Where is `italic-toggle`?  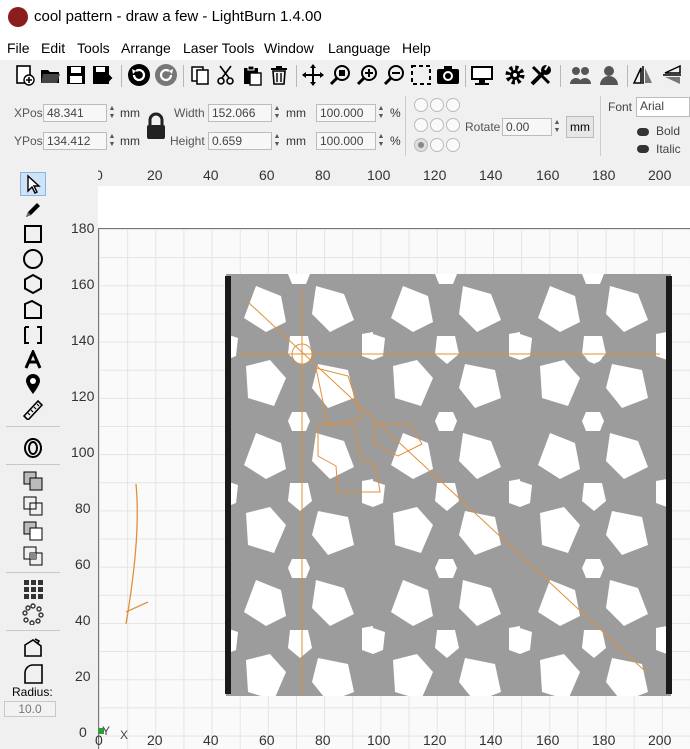
italic-toggle is located at coordinates (643, 149).